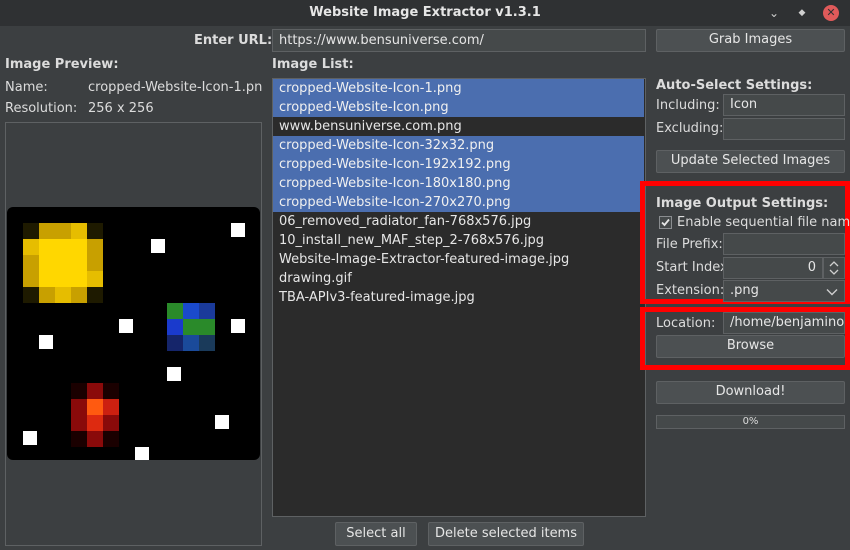  I want to click on excluding-input, so click(784, 129).